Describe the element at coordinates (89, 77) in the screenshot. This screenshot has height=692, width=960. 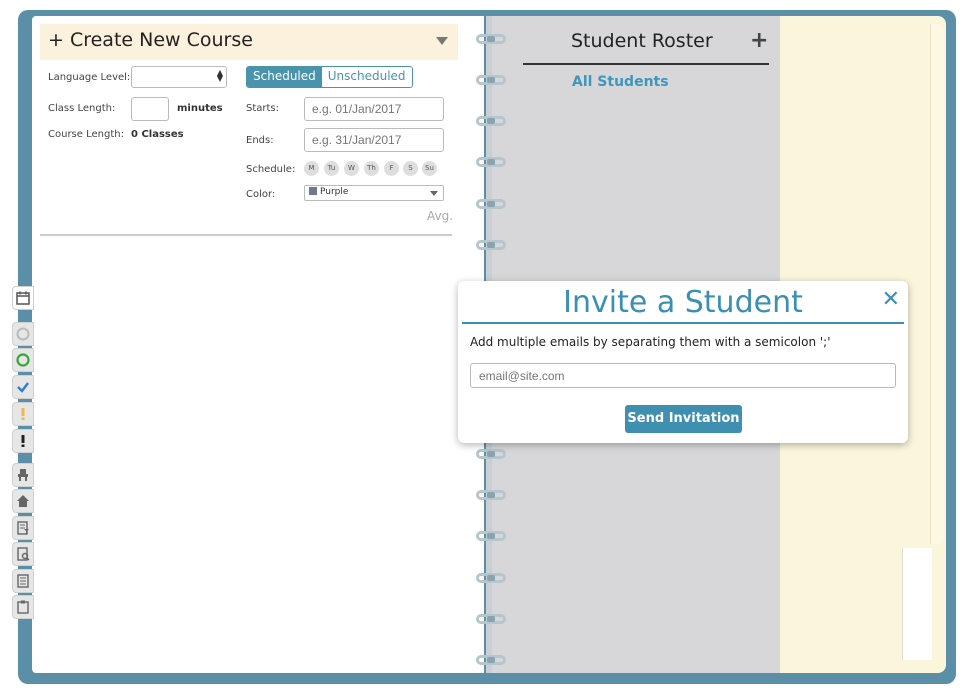
I see `language-level-label: Language Level:` at that location.